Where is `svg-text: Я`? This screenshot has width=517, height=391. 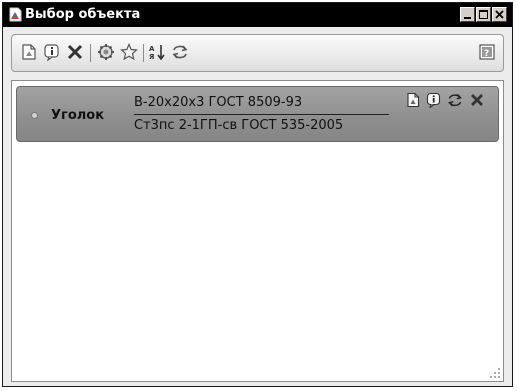
svg-text: Я is located at coordinates (151, 57).